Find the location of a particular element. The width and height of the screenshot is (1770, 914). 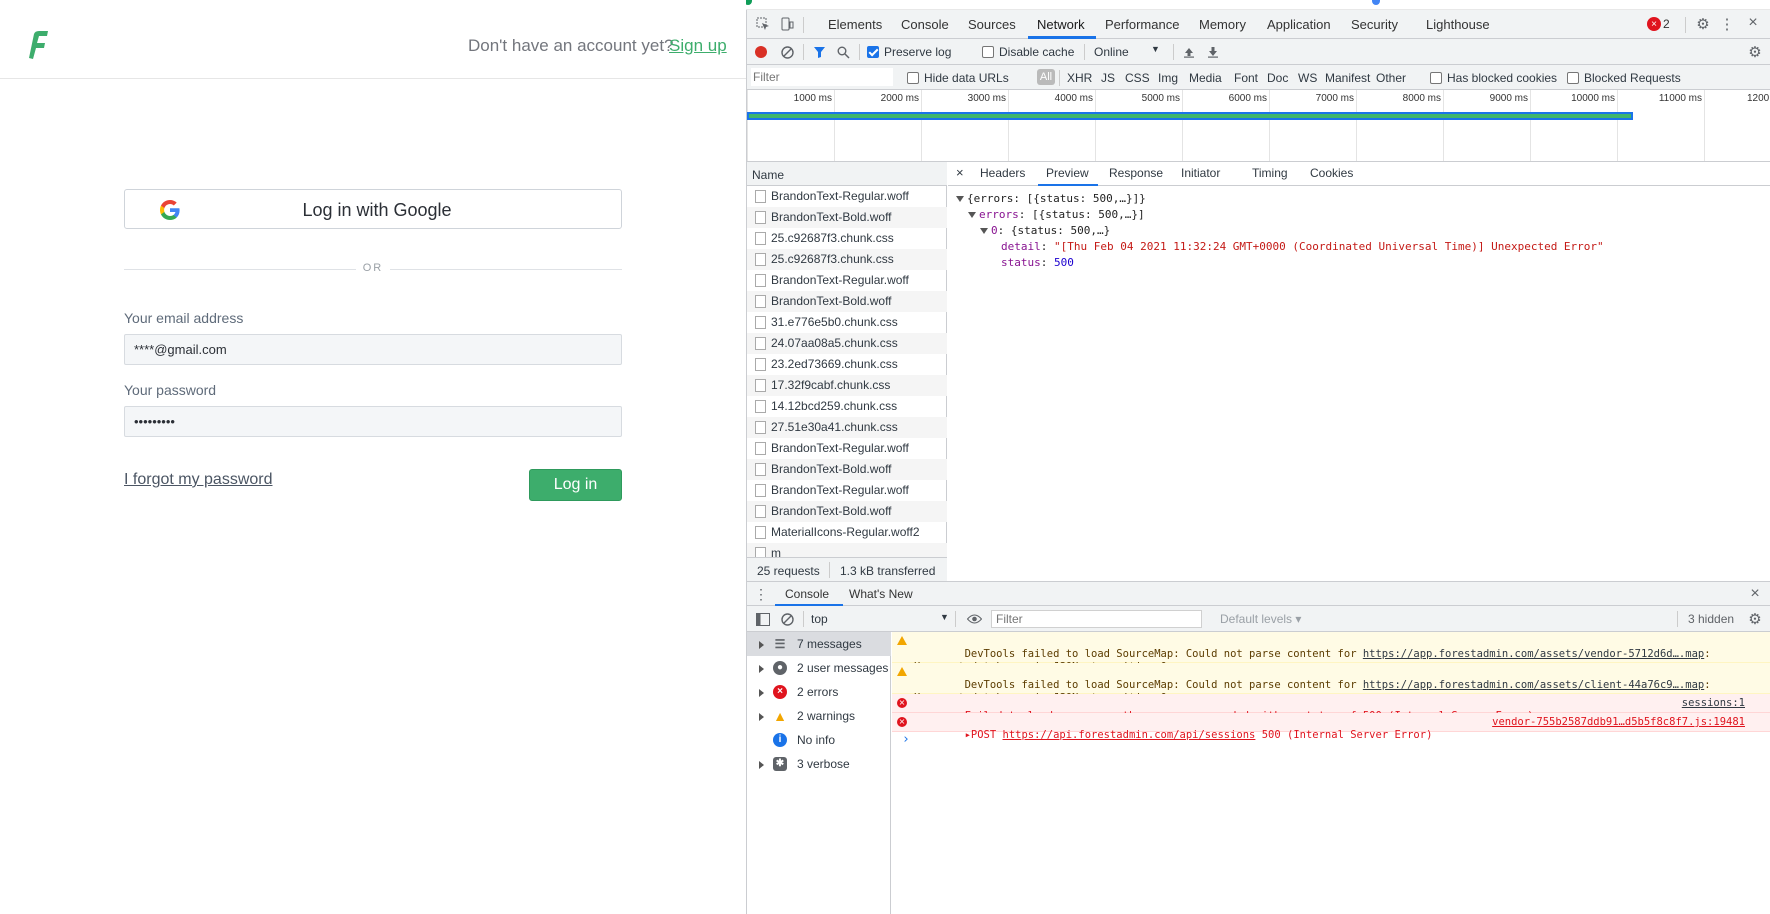

name-column-header: Name is located at coordinates (847, 174).